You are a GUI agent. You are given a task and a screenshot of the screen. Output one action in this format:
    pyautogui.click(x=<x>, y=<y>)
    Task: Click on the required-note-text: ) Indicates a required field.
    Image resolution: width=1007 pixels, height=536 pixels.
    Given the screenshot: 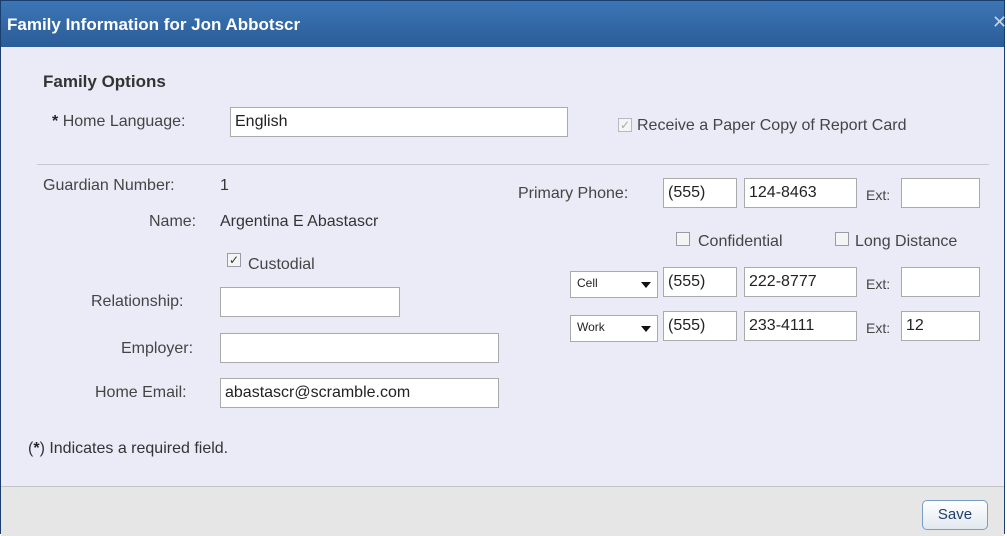 What is the action you would take?
    pyautogui.click(x=134, y=448)
    